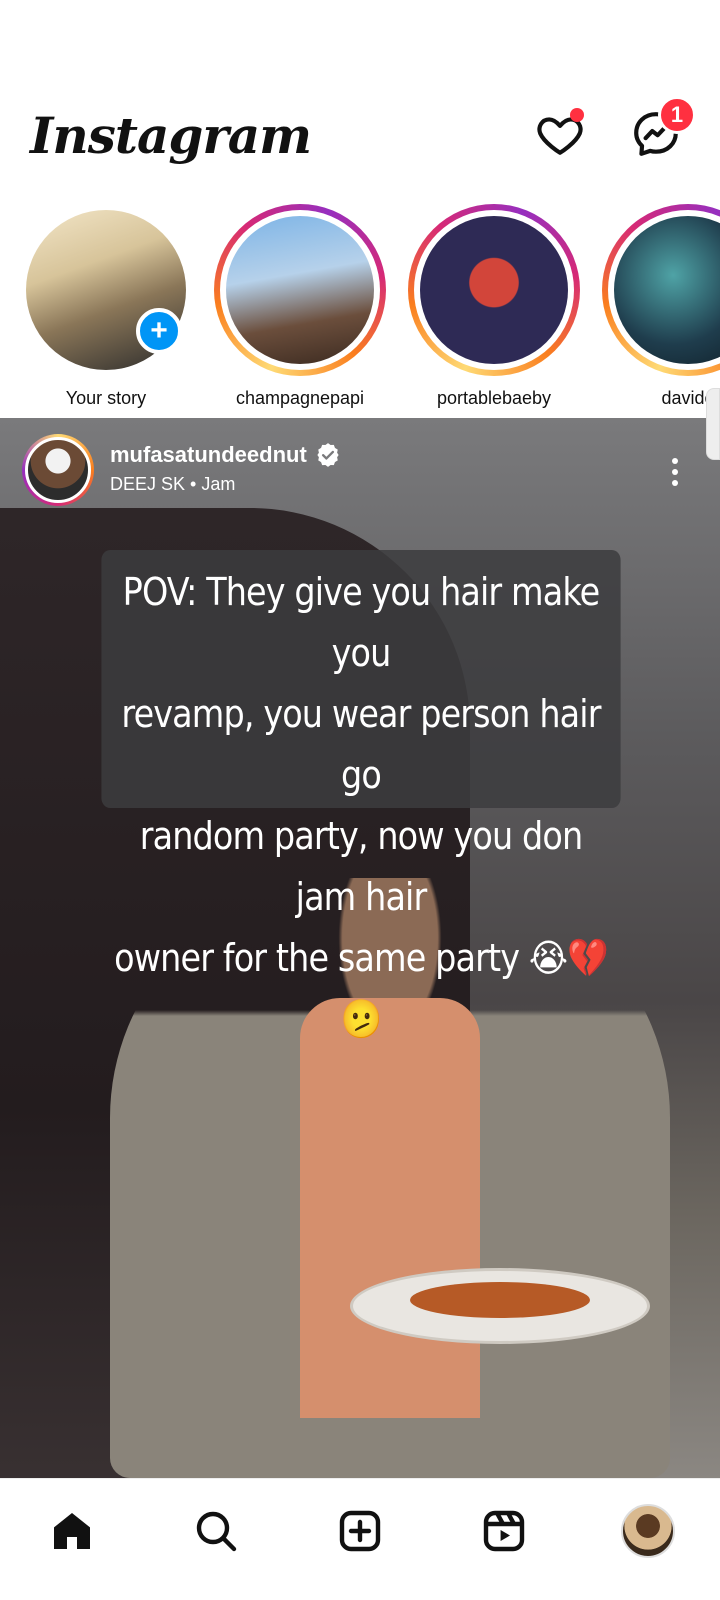 This screenshot has height=1600, width=720. I want to click on messages-badge: 1, so click(677, 115).